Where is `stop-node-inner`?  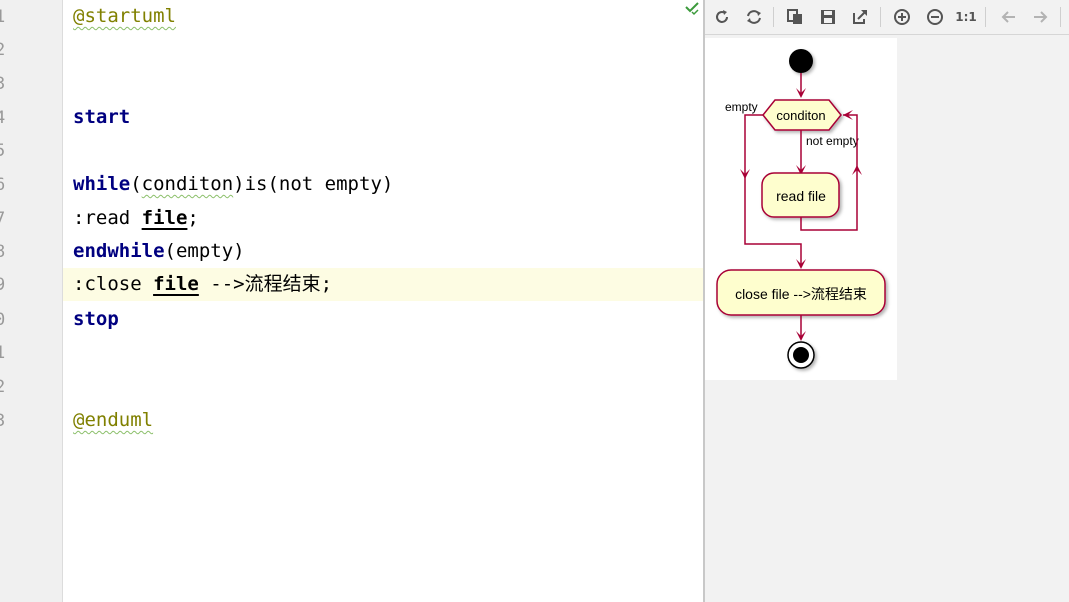 stop-node-inner is located at coordinates (801, 355).